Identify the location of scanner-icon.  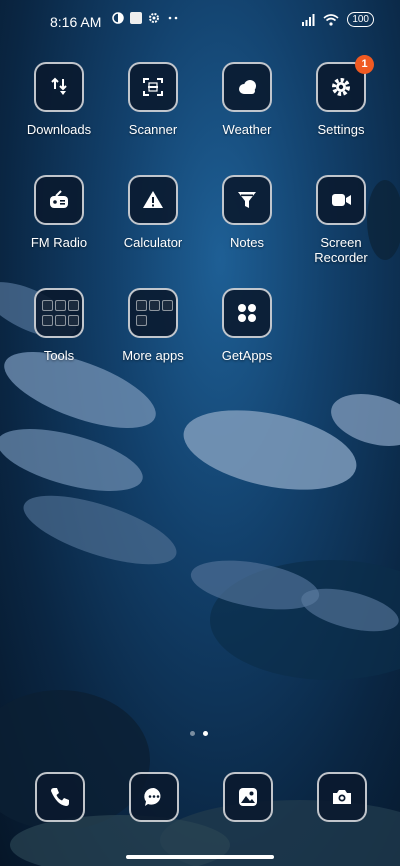
(153, 87).